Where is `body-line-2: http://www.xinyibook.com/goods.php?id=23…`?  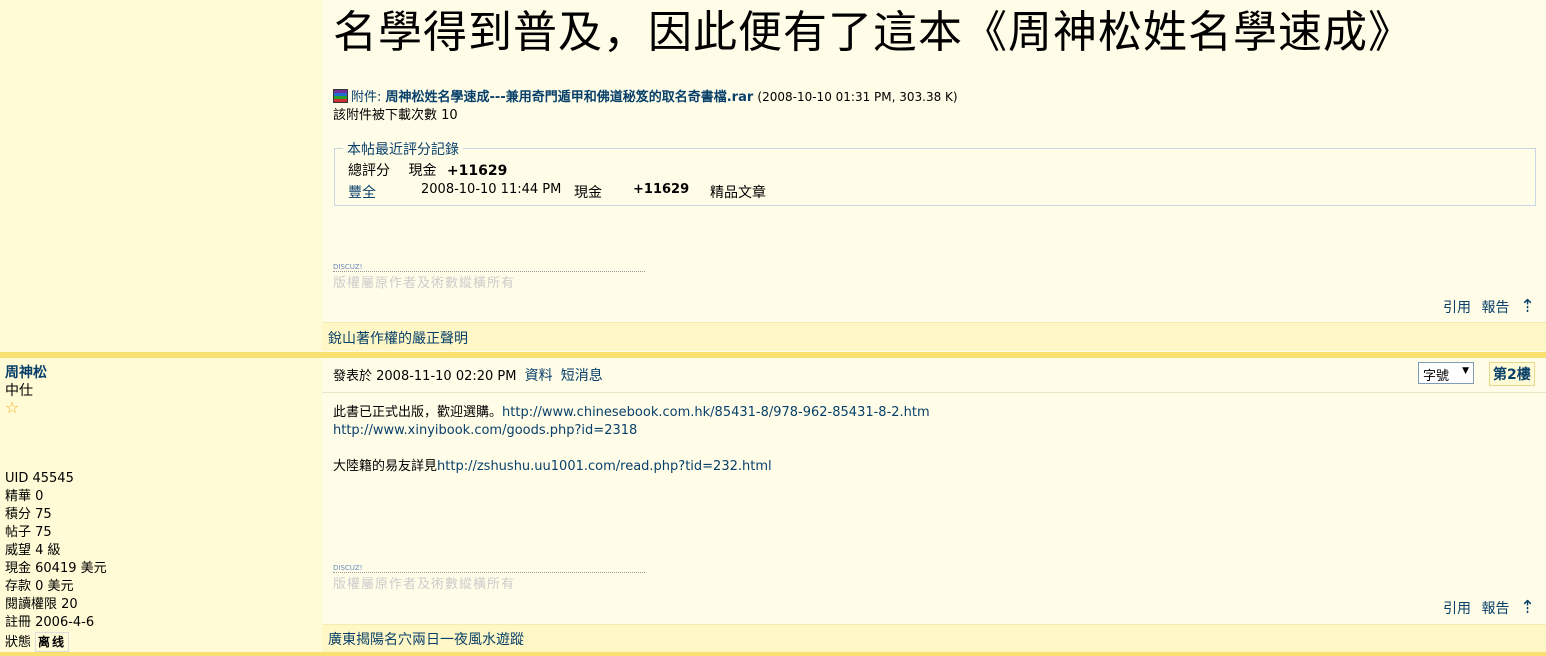
body-line-2: http://www.xinyibook.com/goods.php?id=23… is located at coordinates (631, 431).